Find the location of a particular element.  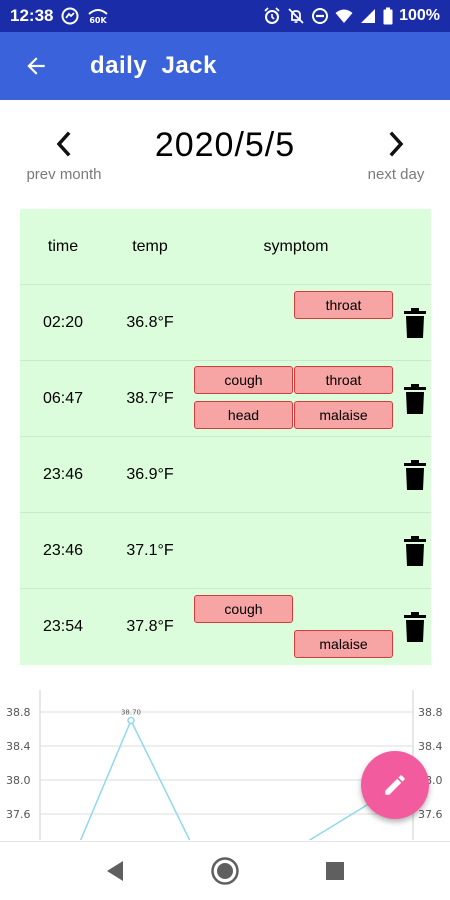

table-row: 02:20 36.8°F throat is located at coordinates (225, 323).